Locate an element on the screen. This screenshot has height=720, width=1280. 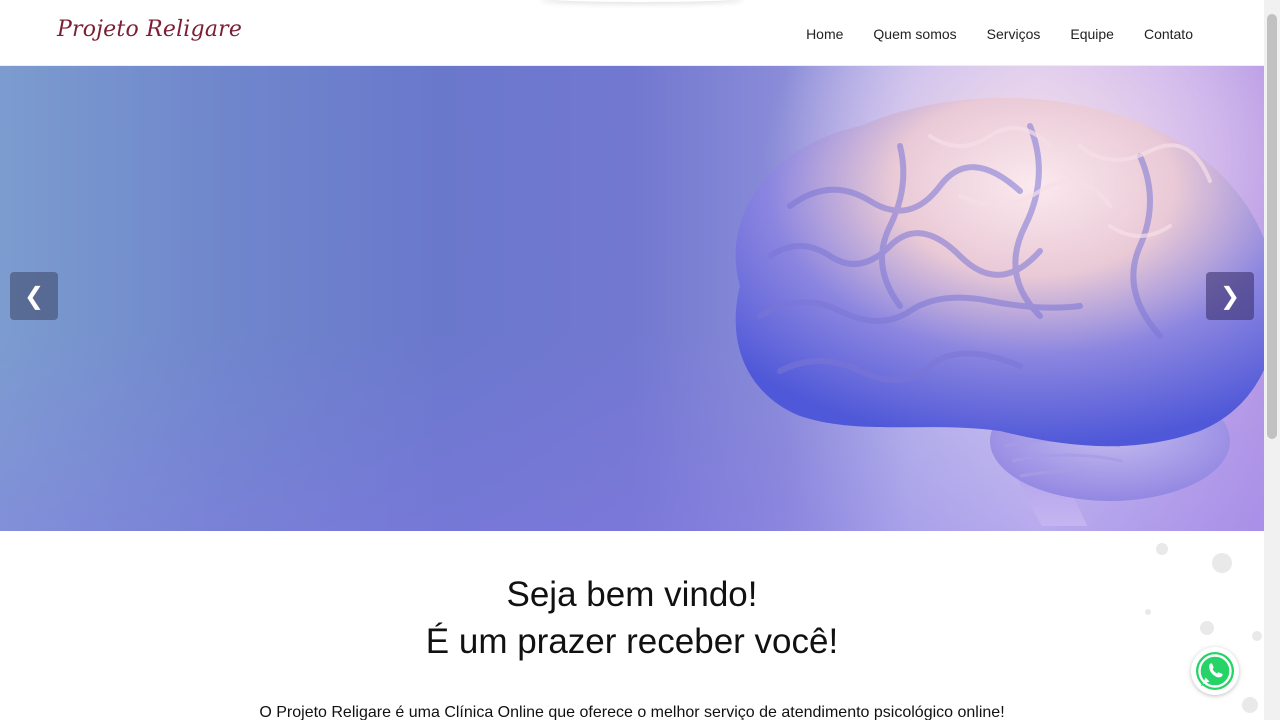
navbar-shadow is located at coordinates (642, 1).